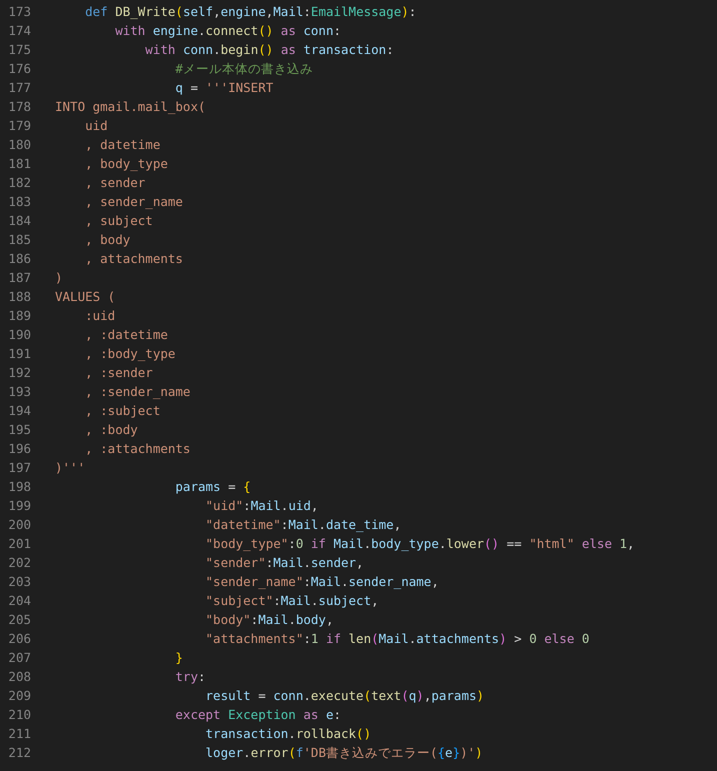  Describe the element at coordinates (19, 696) in the screenshot. I see `line-number: 209` at that location.